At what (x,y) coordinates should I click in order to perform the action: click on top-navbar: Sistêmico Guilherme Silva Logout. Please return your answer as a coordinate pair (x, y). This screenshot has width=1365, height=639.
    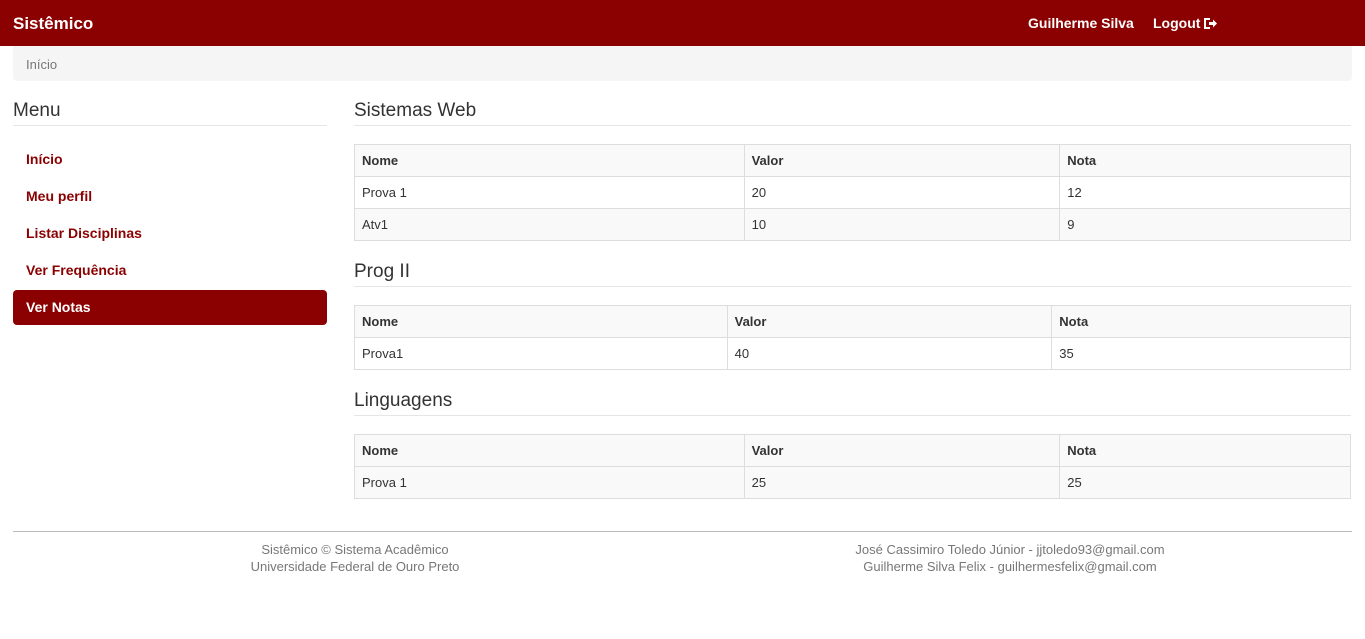
    Looking at the image, I should click on (682, 23).